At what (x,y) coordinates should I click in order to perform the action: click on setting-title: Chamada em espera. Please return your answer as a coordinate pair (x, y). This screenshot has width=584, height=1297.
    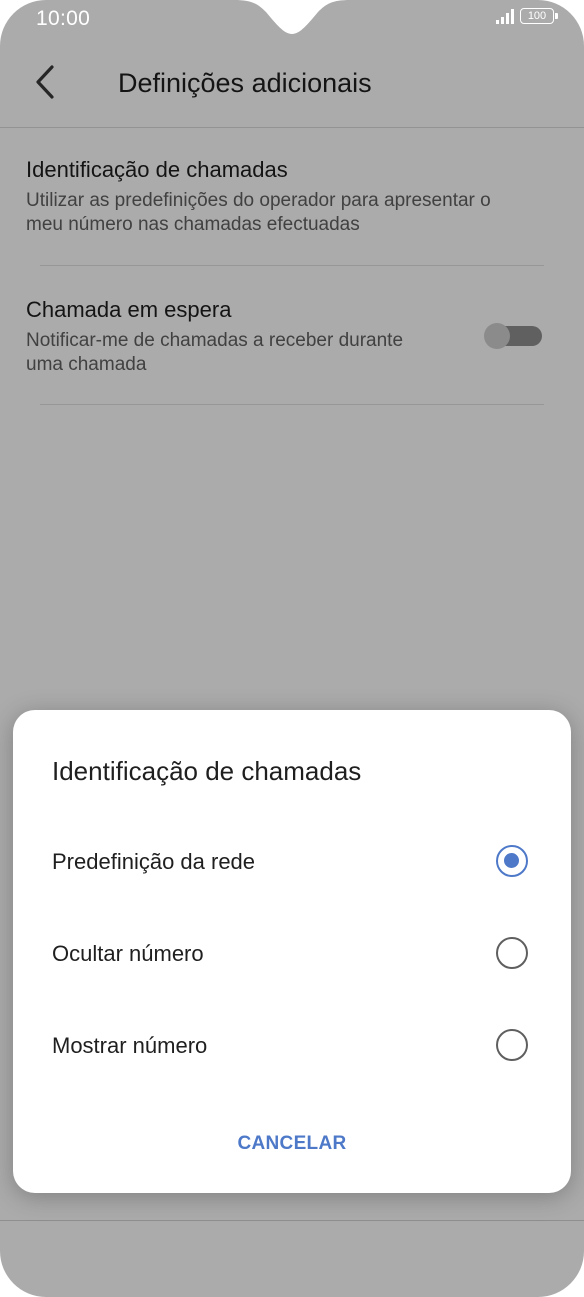
    Looking at the image, I should click on (129, 309).